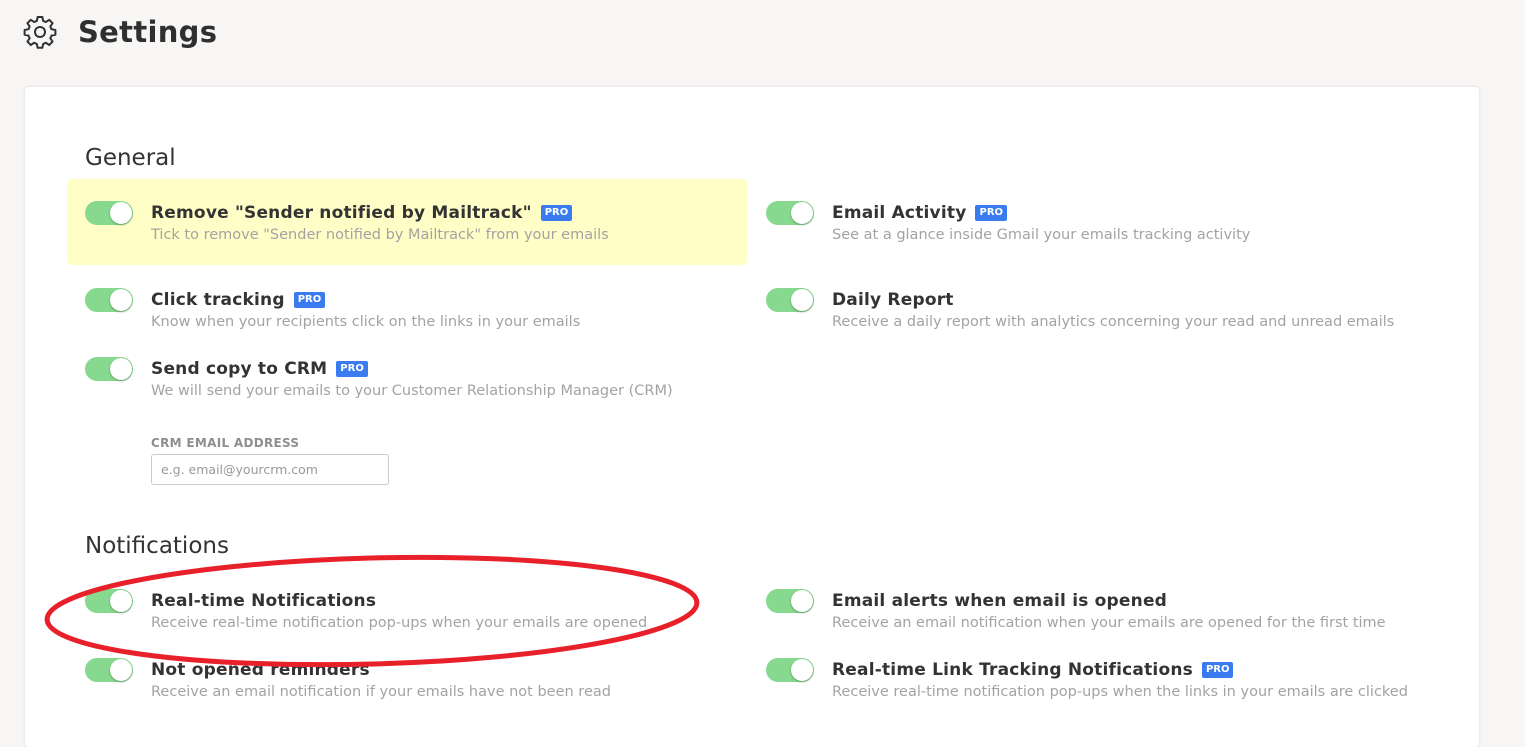 The width and height of the screenshot is (1525, 747). Describe the element at coordinates (790, 601) in the screenshot. I see `toggle-email-alerts` at that location.